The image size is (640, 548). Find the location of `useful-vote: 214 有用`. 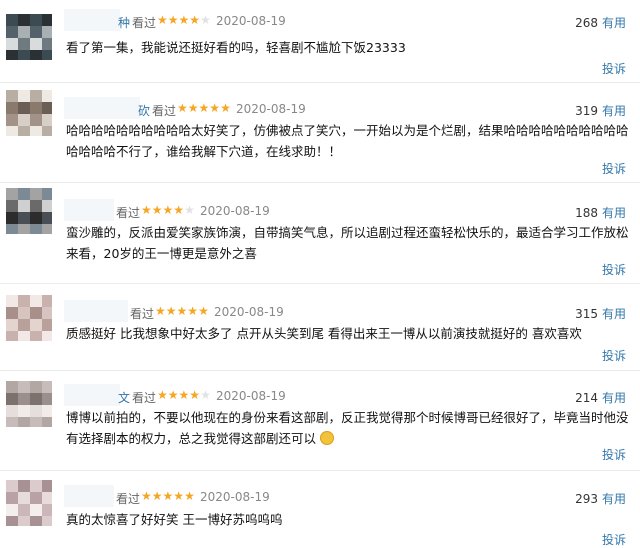

useful-vote: 214 有用 is located at coordinates (600, 397).